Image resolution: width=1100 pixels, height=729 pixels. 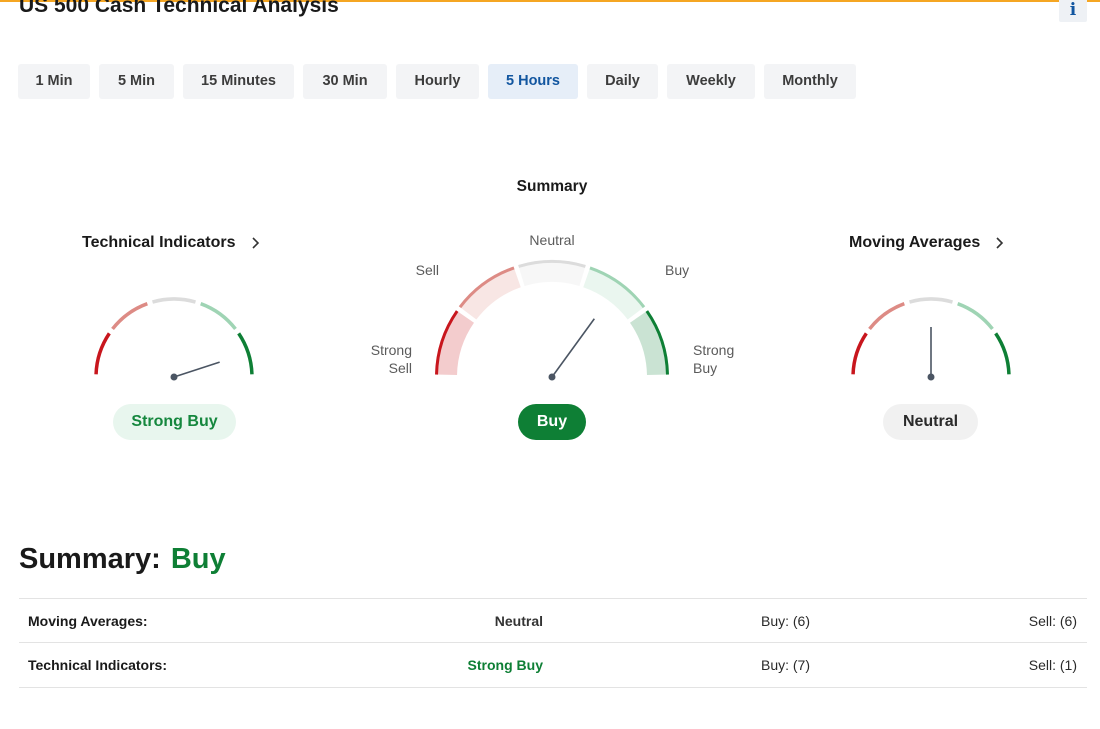 What do you see at coordinates (505, 665) in the screenshot?
I see `row-status-technical-indicators: Strong Buy` at bounding box center [505, 665].